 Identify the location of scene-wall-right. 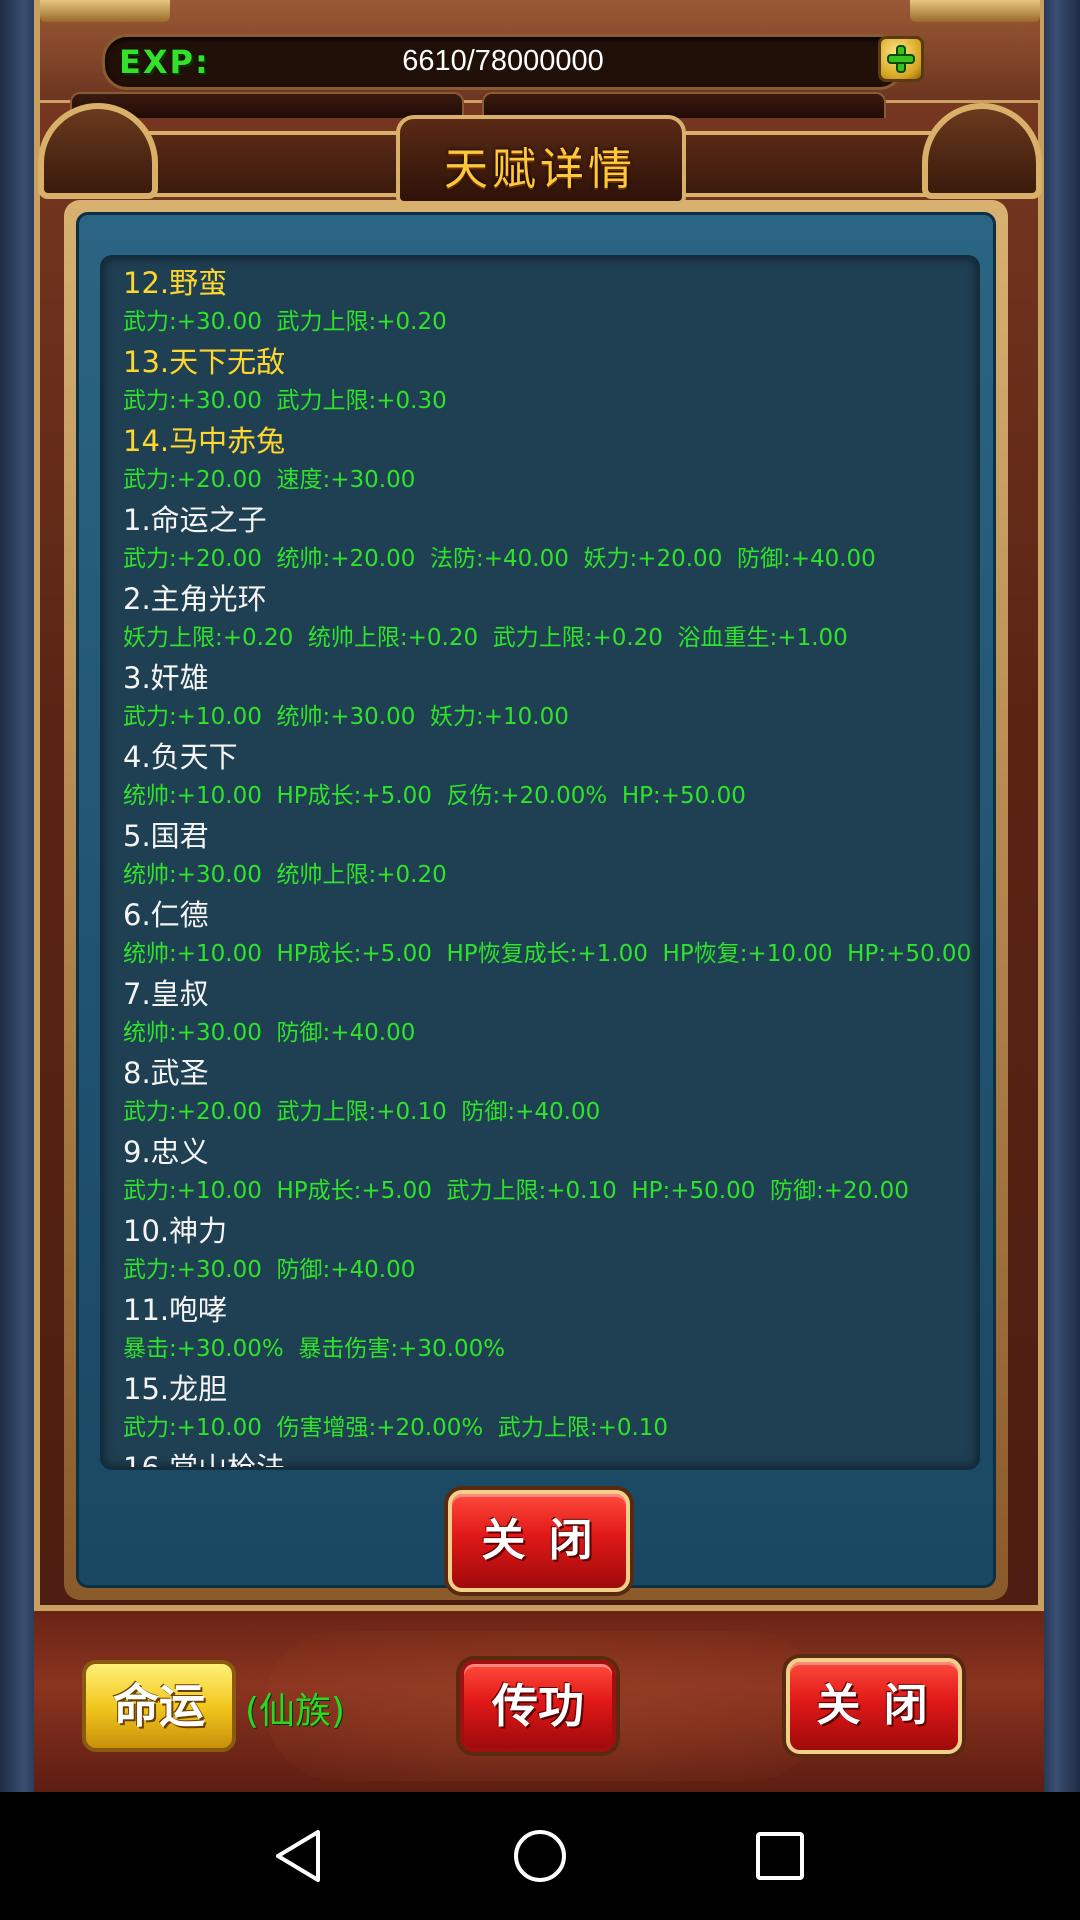
(1060, 896).